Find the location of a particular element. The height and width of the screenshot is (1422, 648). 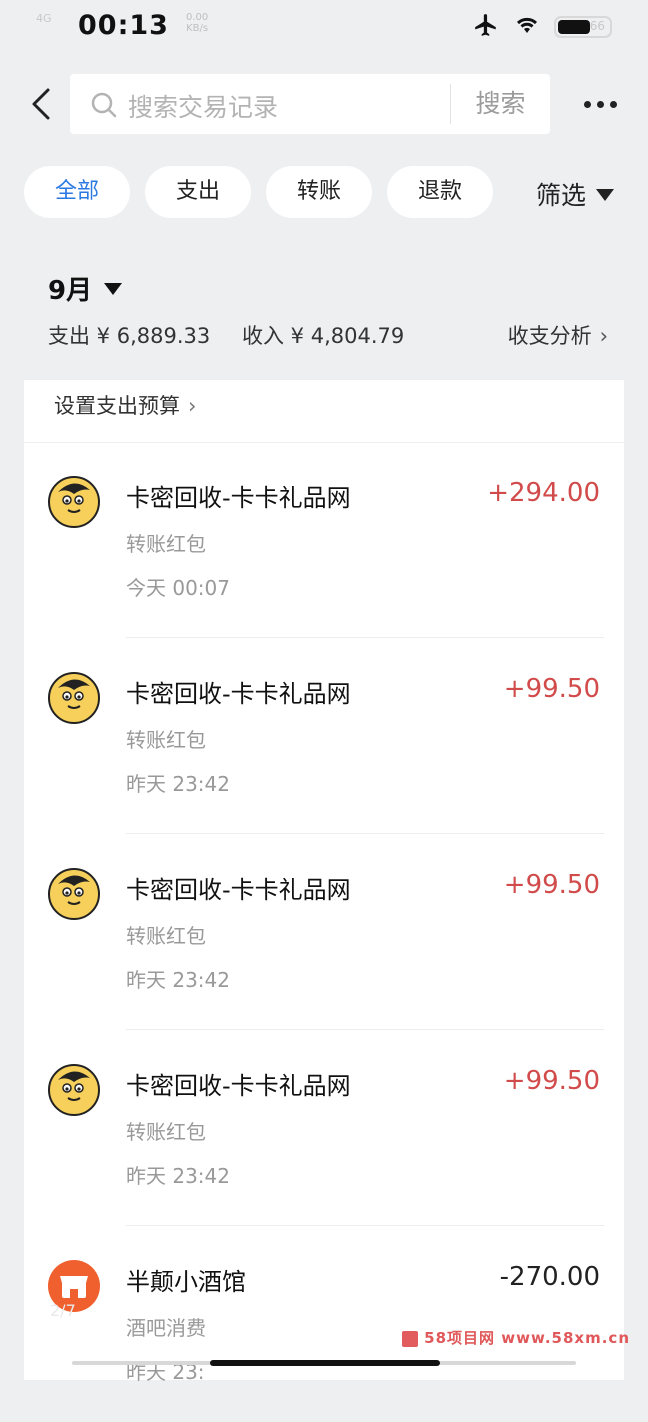

watermark-logo-icon is located at coordinates (410, 1338).